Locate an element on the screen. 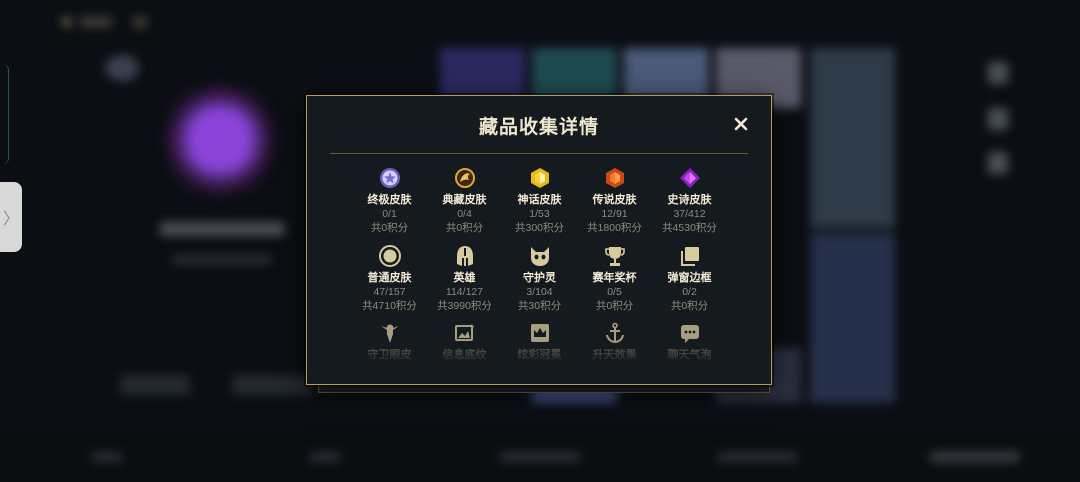  category-count: 12/91 is located at coordinates (614, 214).